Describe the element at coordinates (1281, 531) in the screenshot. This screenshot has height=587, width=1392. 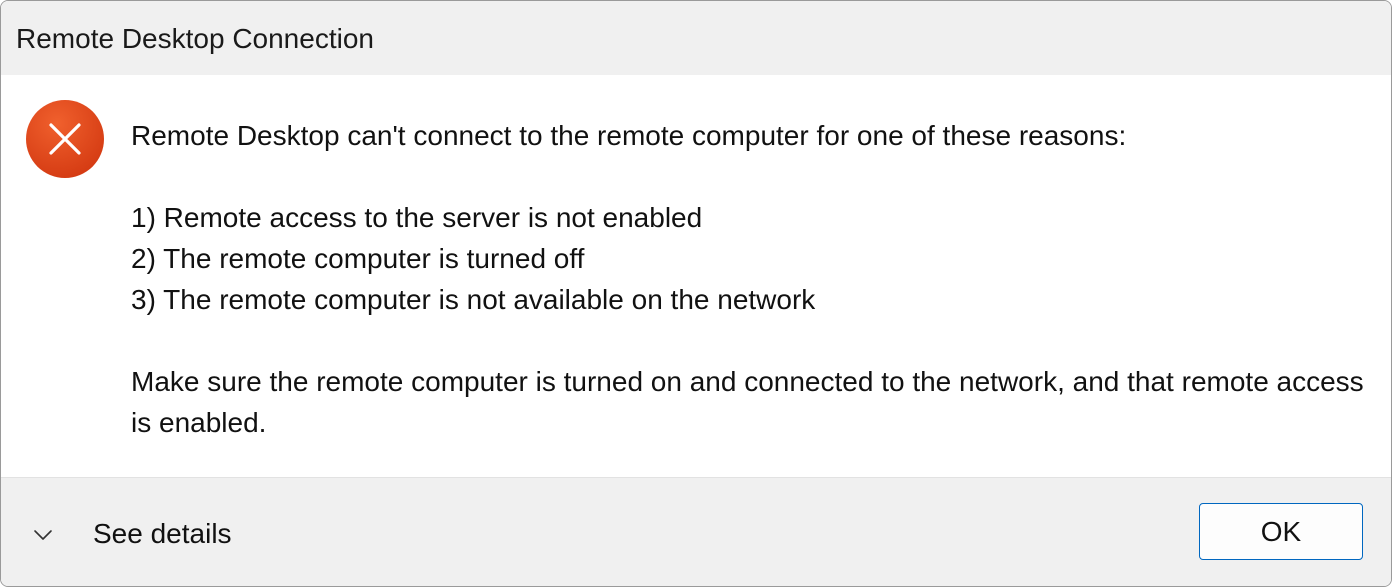
I see `ok-button: OK` at that location.